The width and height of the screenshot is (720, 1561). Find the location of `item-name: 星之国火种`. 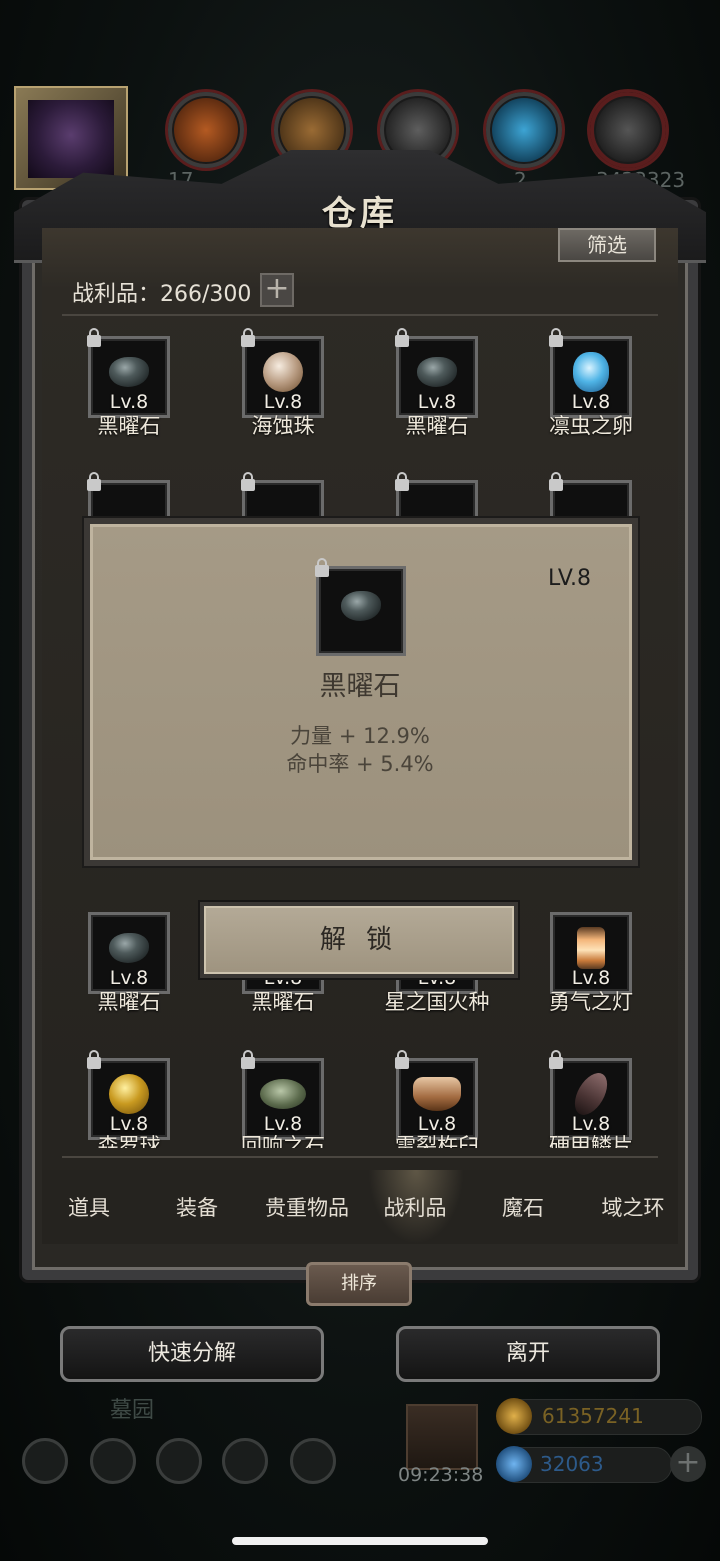

item-name: 星之国火种 is located at coordinates (437, 1002).